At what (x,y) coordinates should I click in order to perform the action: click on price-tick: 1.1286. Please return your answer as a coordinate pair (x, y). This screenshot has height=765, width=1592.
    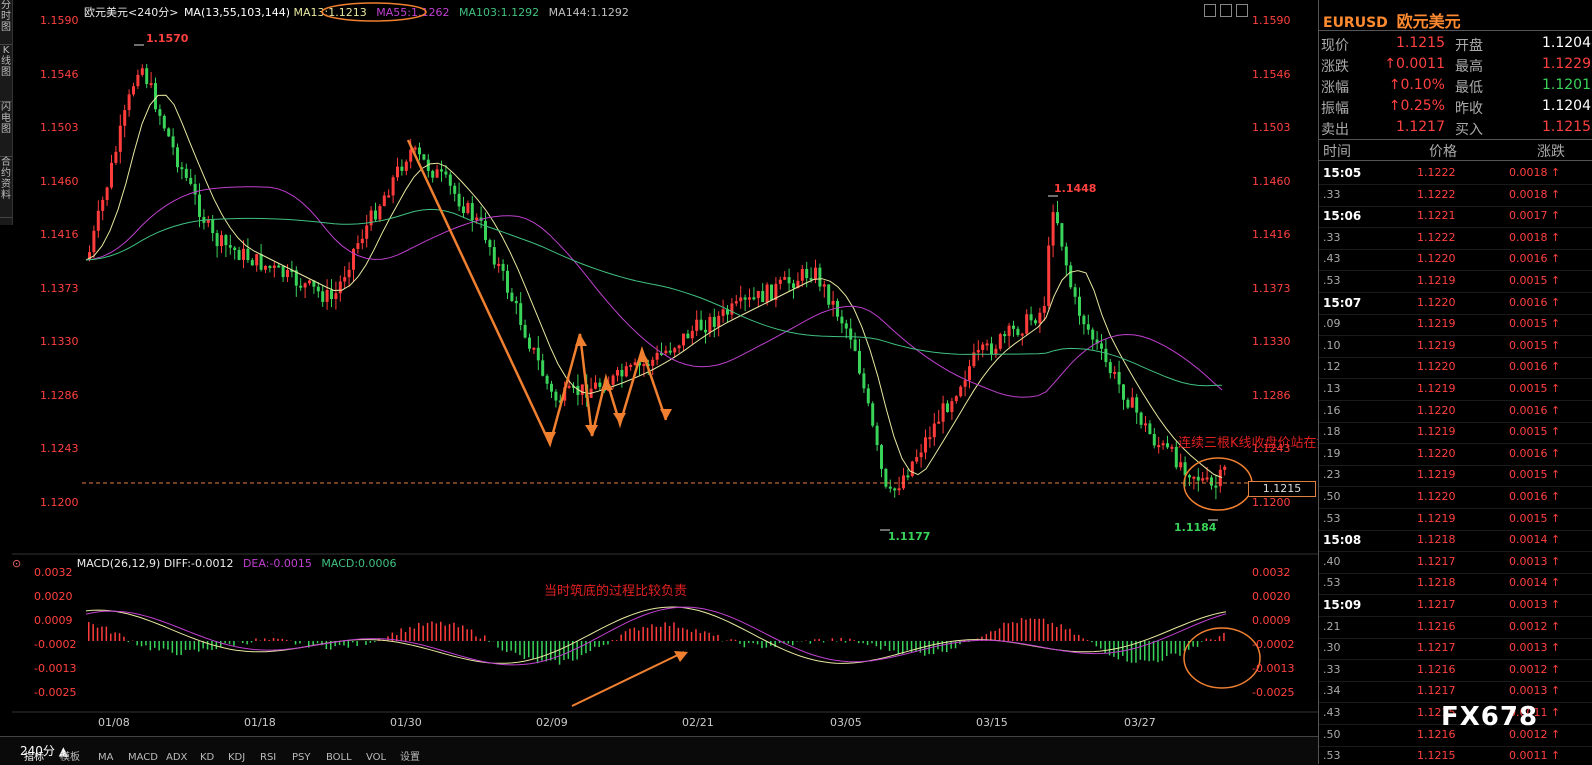
    Looking at the image, I should click on (1271, 395).